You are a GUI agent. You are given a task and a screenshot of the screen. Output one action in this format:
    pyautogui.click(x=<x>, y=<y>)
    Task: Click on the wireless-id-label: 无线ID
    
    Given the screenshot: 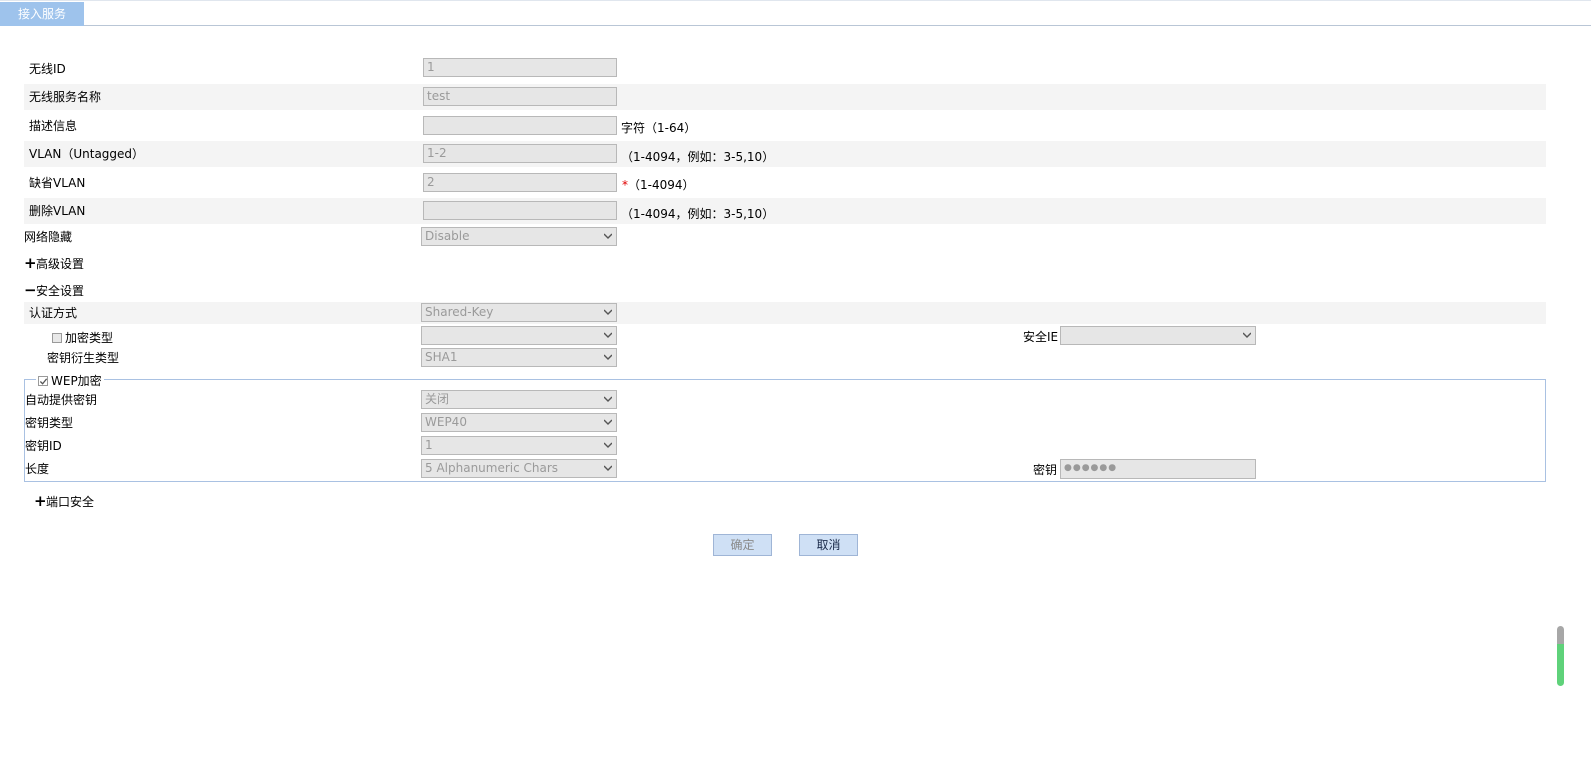 What is the action you would take?
    pyautogui.click(x=47, y=69)
    